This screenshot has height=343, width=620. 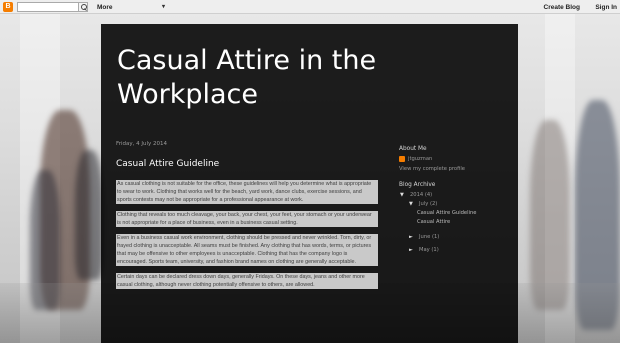 I want to click on blogger-logo-icon: B, so click(x=8, y=7).